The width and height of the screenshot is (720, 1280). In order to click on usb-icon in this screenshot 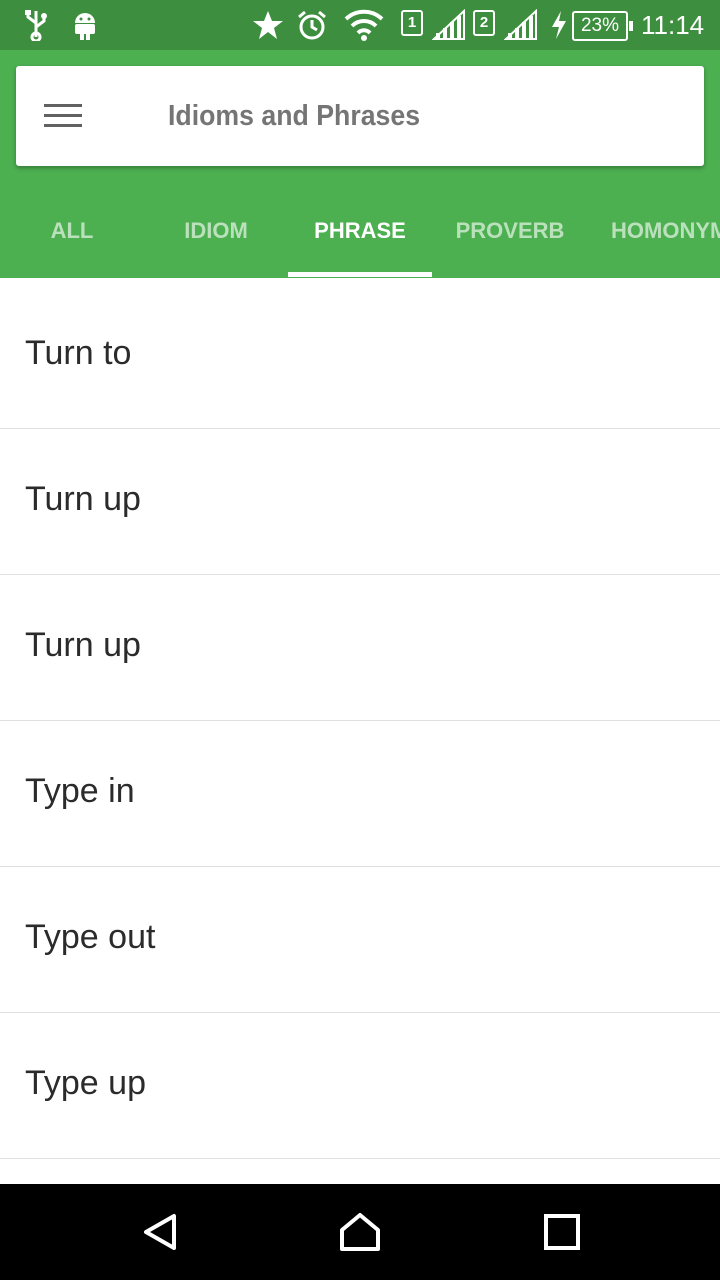, I will do `click(36, 25)`.